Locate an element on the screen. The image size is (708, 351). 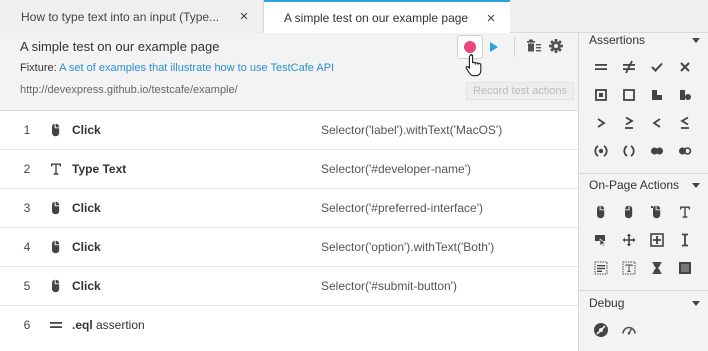
step-number: 1 is located at coordinates (27, 130).